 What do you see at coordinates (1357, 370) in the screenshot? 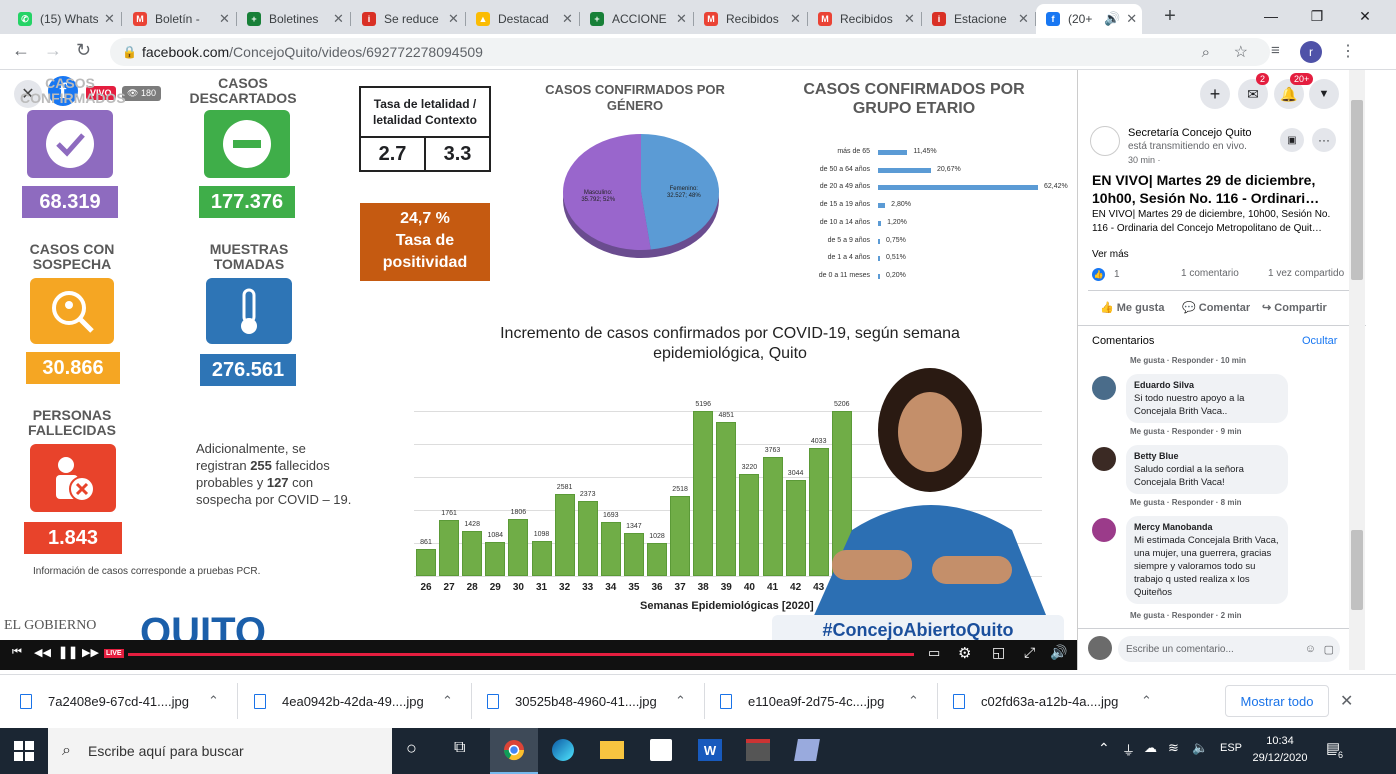
I see `sidebar-scrollbar` at bounding box center [1357, 370].